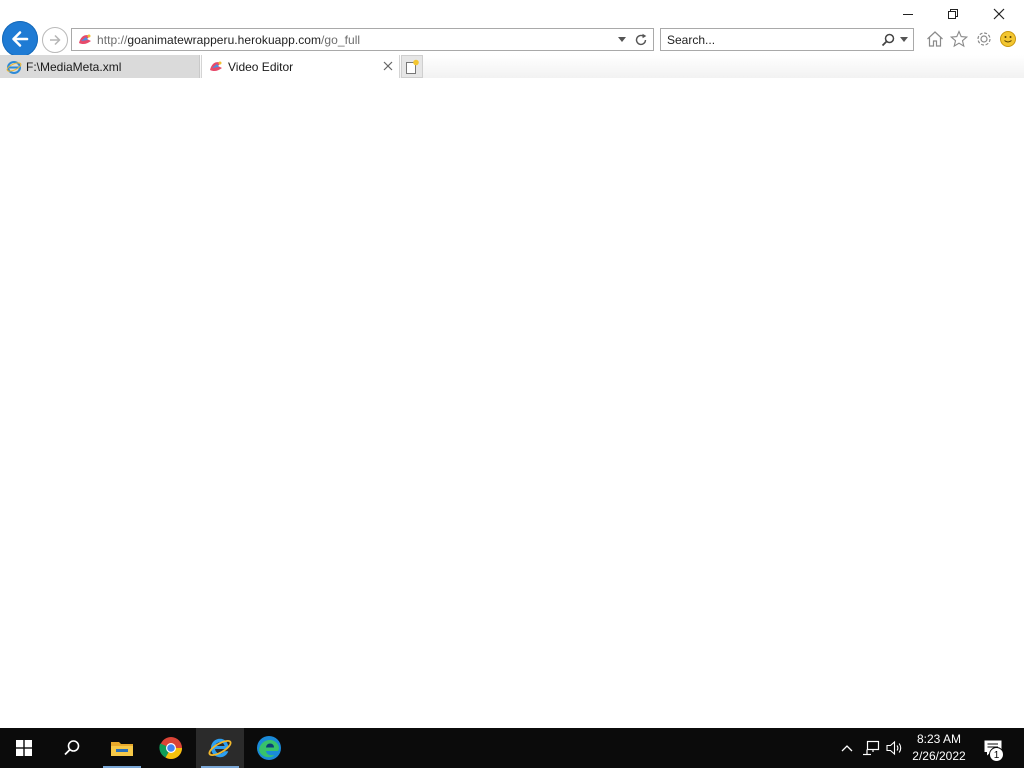 This screenshot has height=768, width=1024. Describe the element at coordinates (512, 66) in the screenshot. I see `tab-strip: F:\MediaMeta.xml Video Editor` at that location.